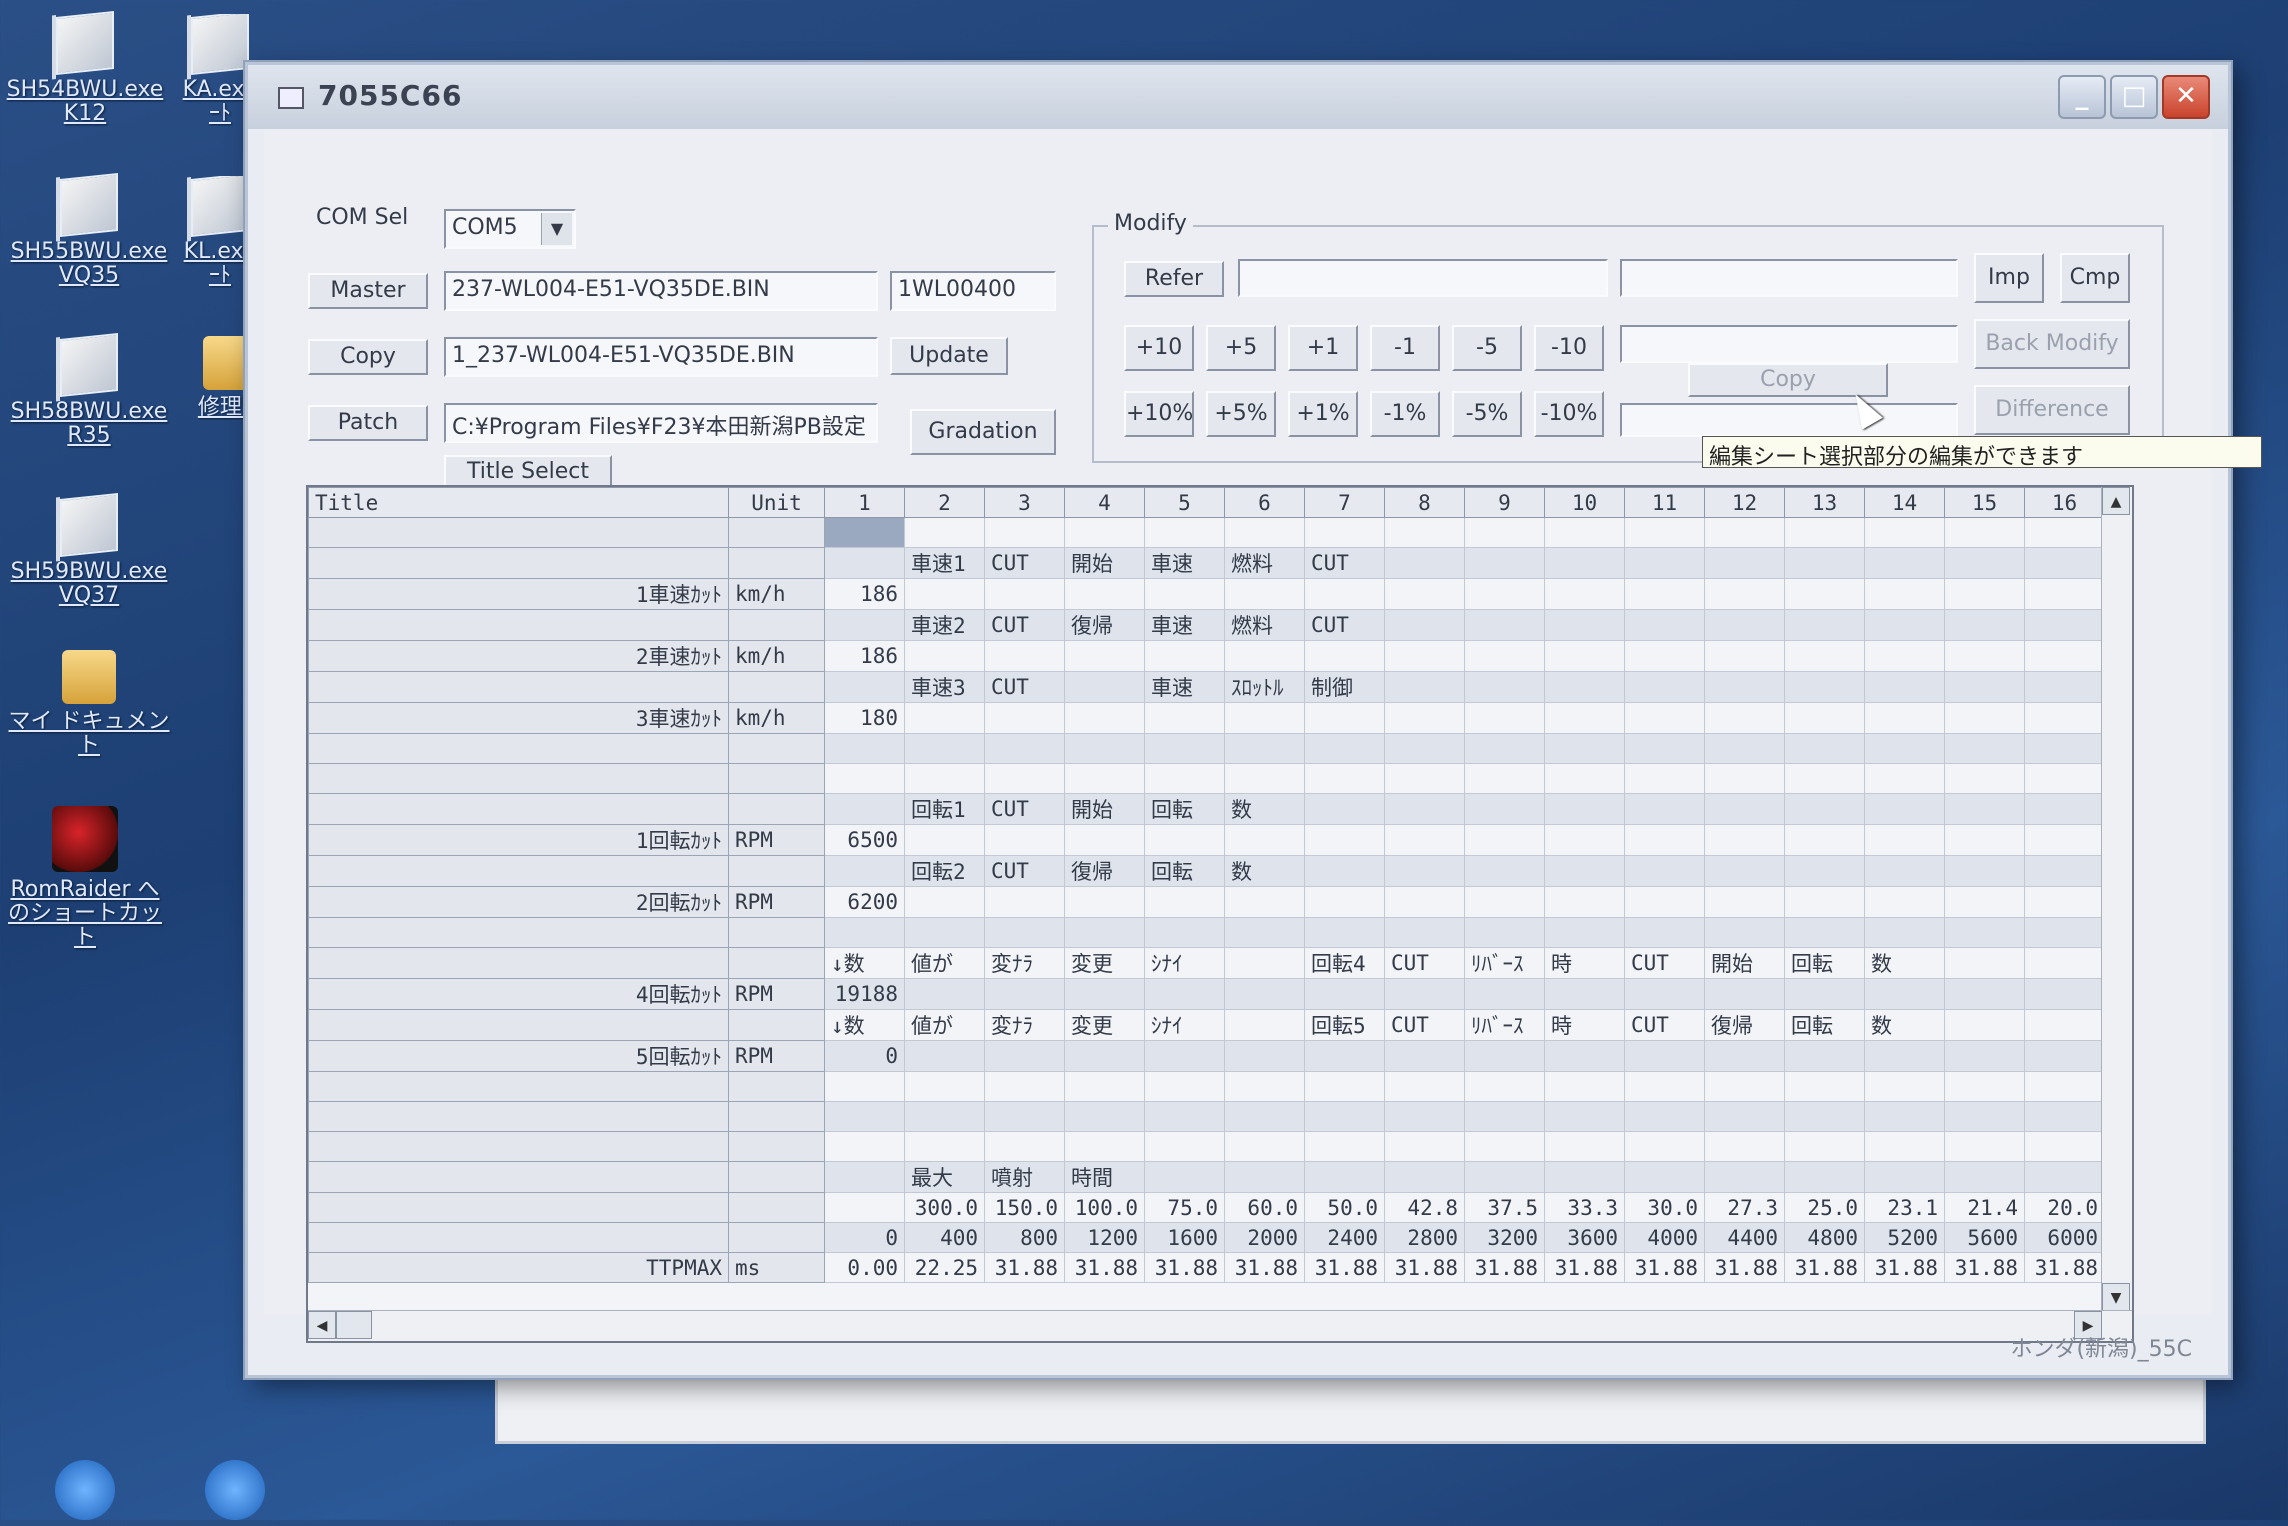 This screenshot has width=2288, height=1526. I want to click on gradation-button: Gradation, so click(983, 432).